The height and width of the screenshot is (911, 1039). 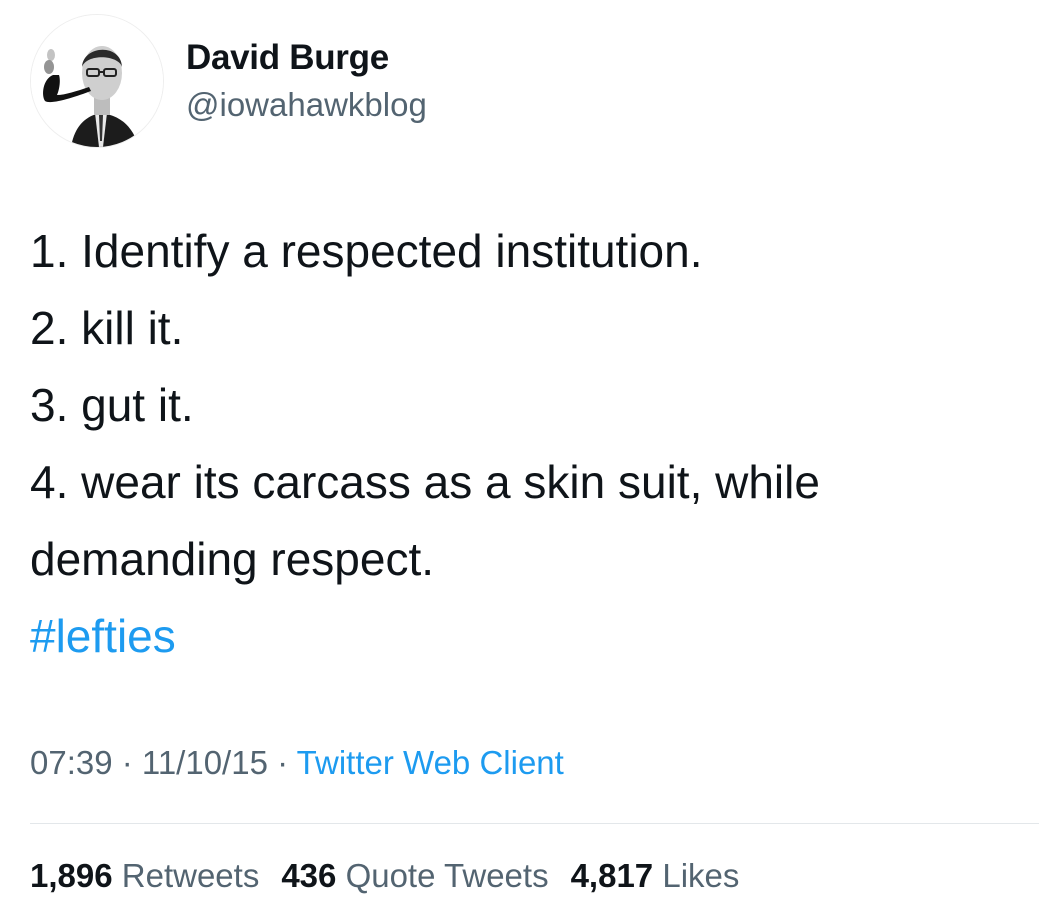 What do you see at coordinates (430, 762) in the screenshot?
I see `tweet-source-link: Twitter Web Client` at bounding box center [430, 762].